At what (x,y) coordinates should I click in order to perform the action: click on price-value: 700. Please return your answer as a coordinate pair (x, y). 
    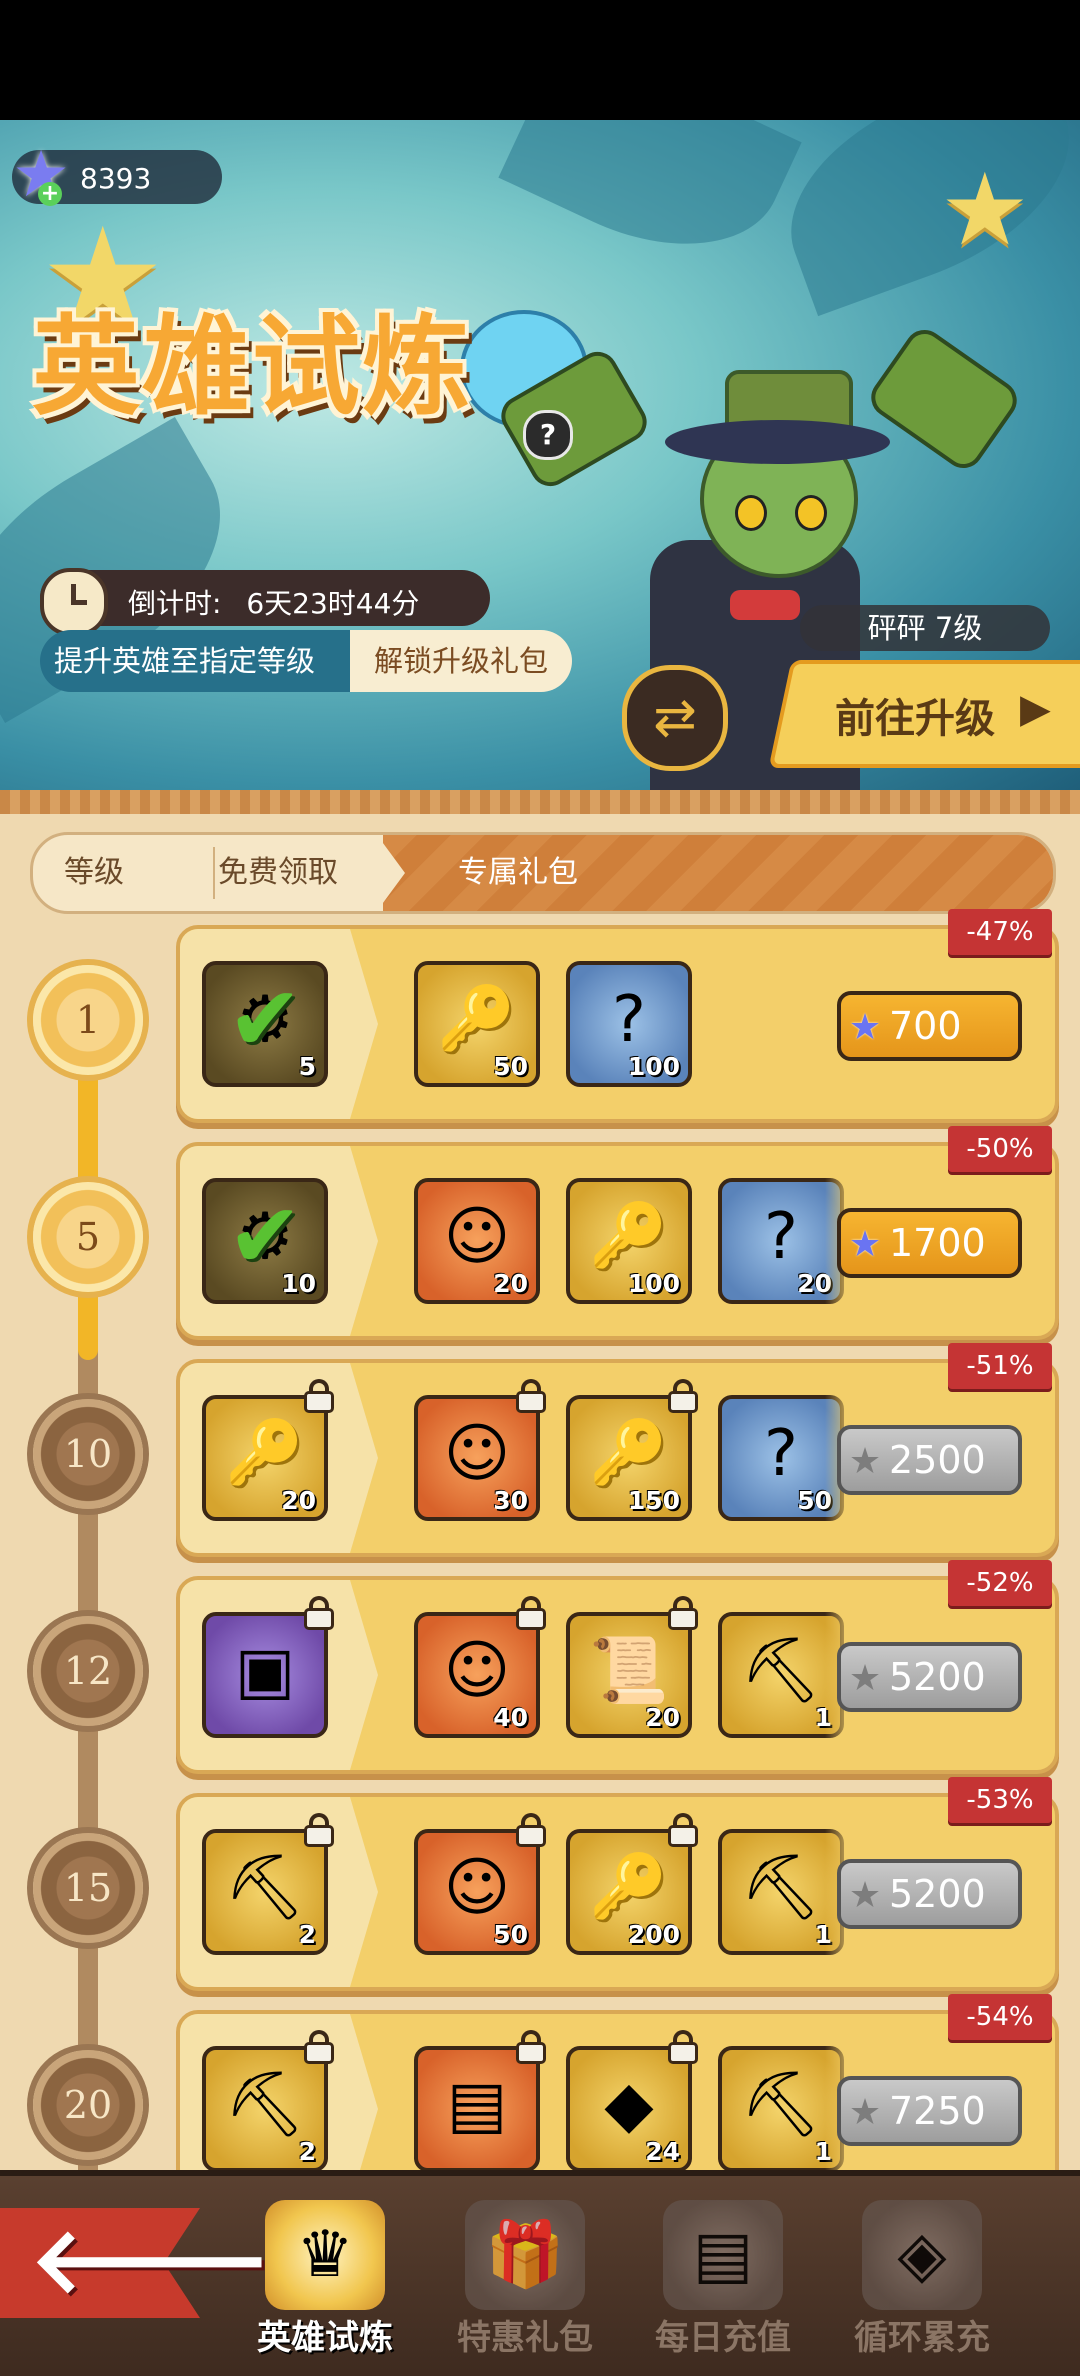
    Looking at the image, I should click on (925, 1026).